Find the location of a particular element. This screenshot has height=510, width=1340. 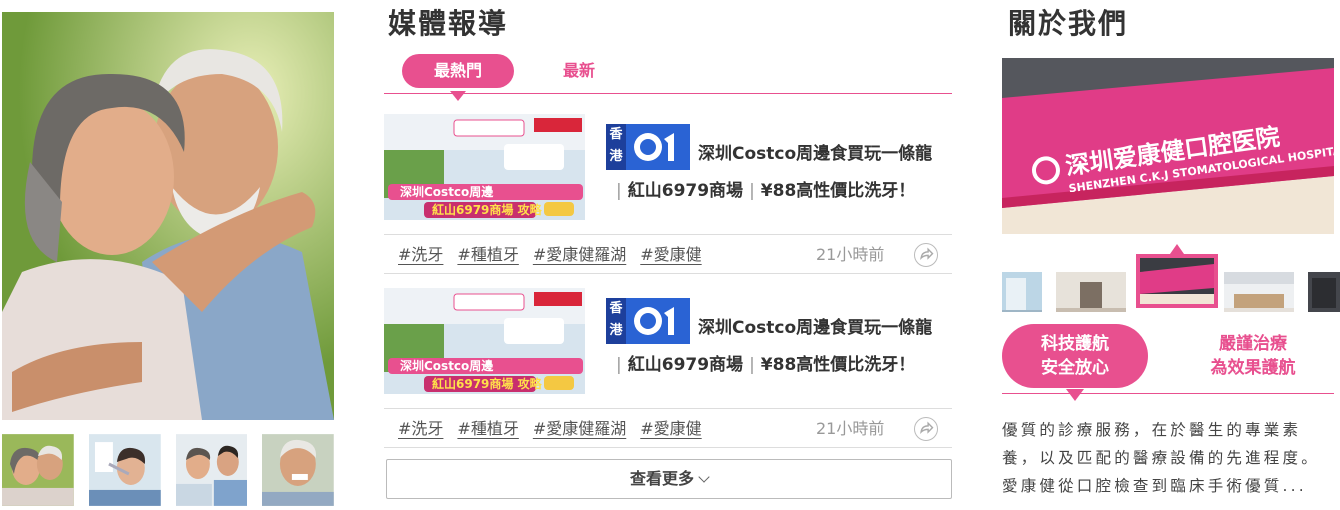

about-section-title: 關於我們 is located at coordinates (1069, 23).